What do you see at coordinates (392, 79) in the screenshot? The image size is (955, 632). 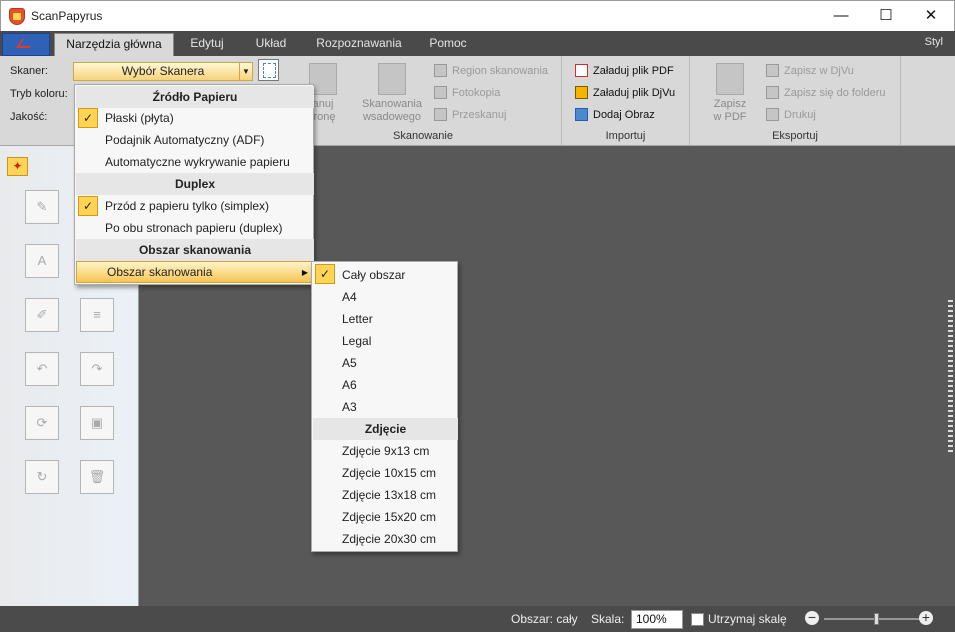 I see `pages-icon` at bounding box center [392, 79].